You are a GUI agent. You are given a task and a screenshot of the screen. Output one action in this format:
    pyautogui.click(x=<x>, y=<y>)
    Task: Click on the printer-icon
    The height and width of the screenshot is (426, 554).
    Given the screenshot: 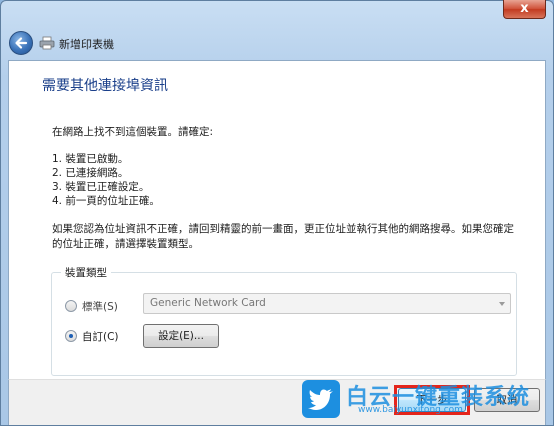 What is the action you would take?
    pyautogui.click(x=47, y=43)
    